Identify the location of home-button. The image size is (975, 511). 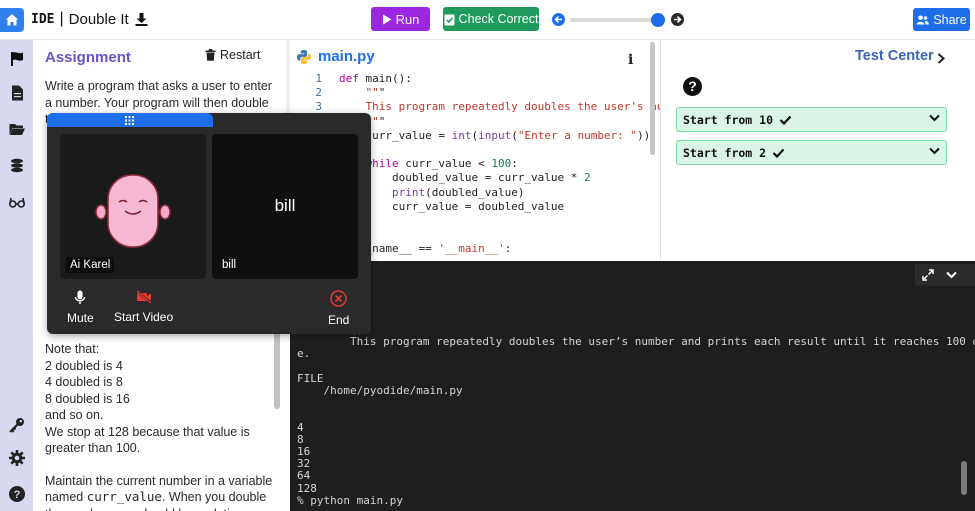
(12, 20).